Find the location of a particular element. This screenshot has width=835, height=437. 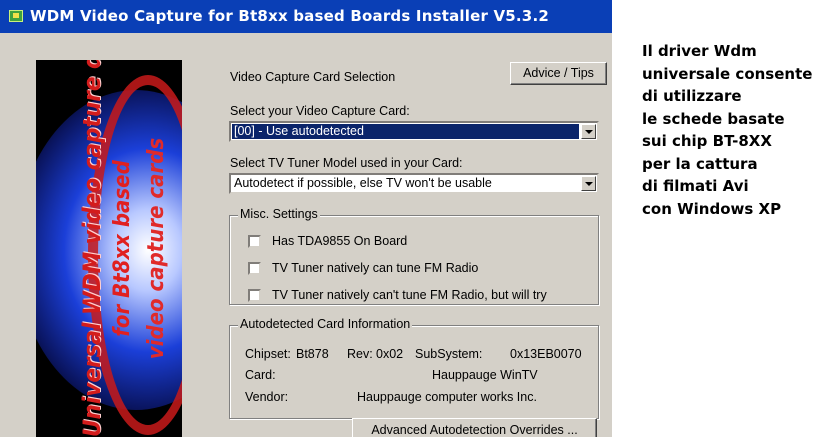

tda9855-label: Has TDA9855 On Board is located at coordinates (340, 241).